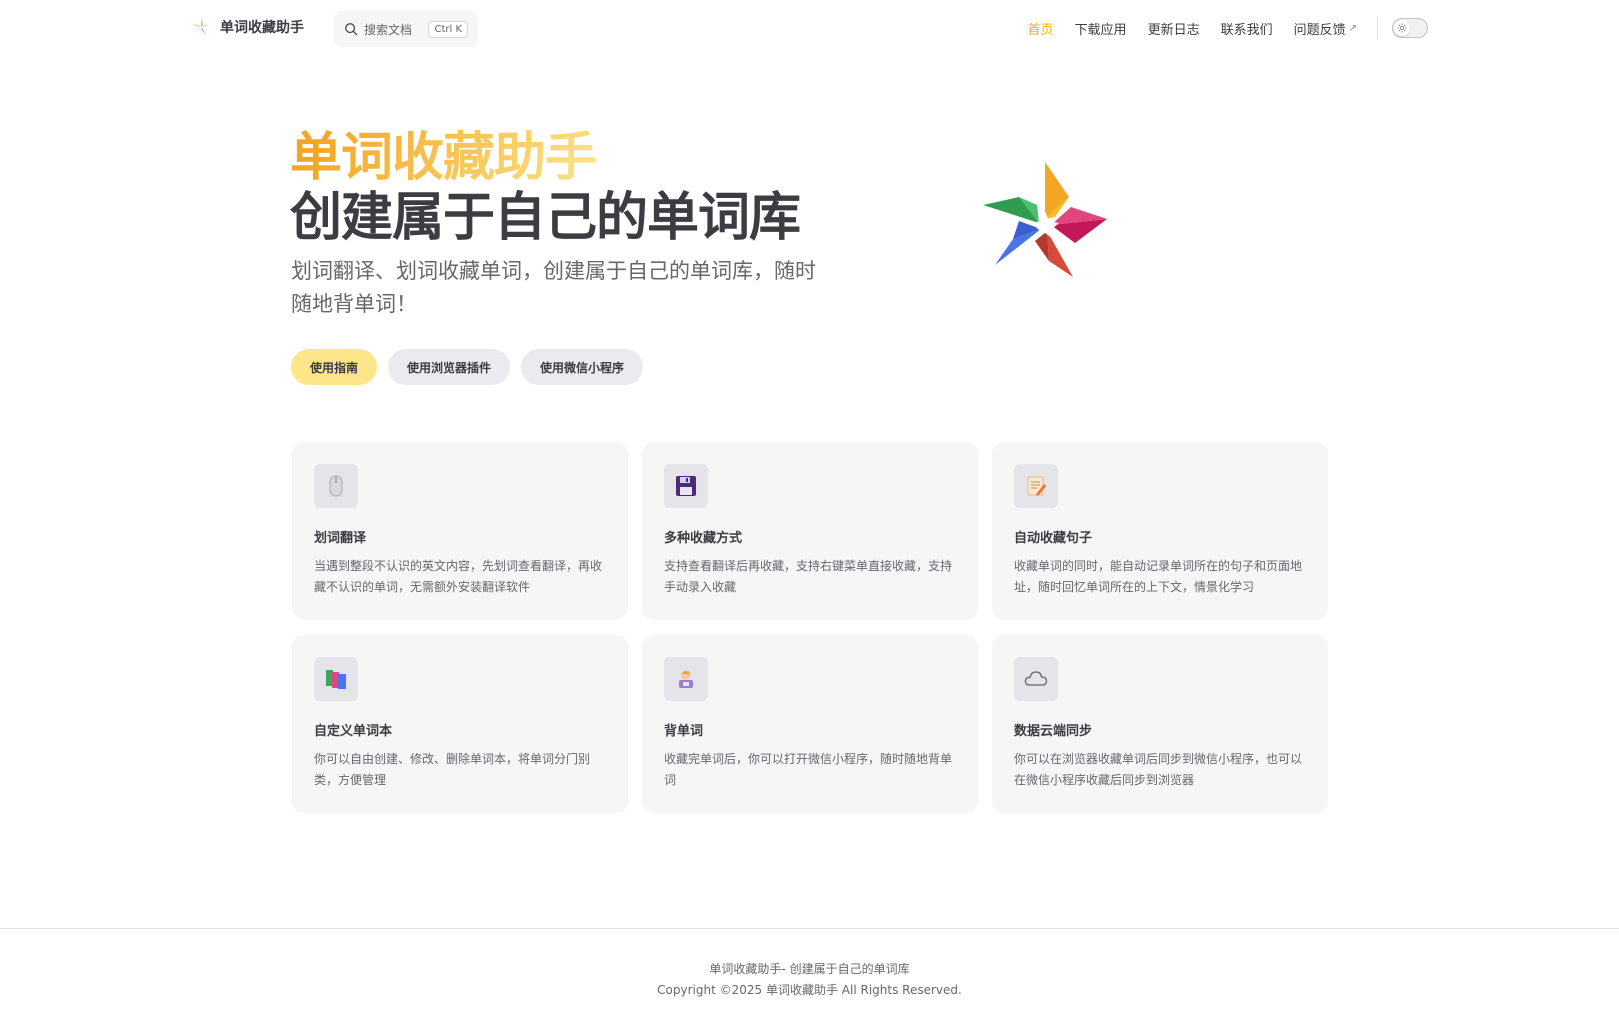 This screenshot has width=1619, height=1013. I want to click on feature-title: 自定义单词本, so click(353, 731).